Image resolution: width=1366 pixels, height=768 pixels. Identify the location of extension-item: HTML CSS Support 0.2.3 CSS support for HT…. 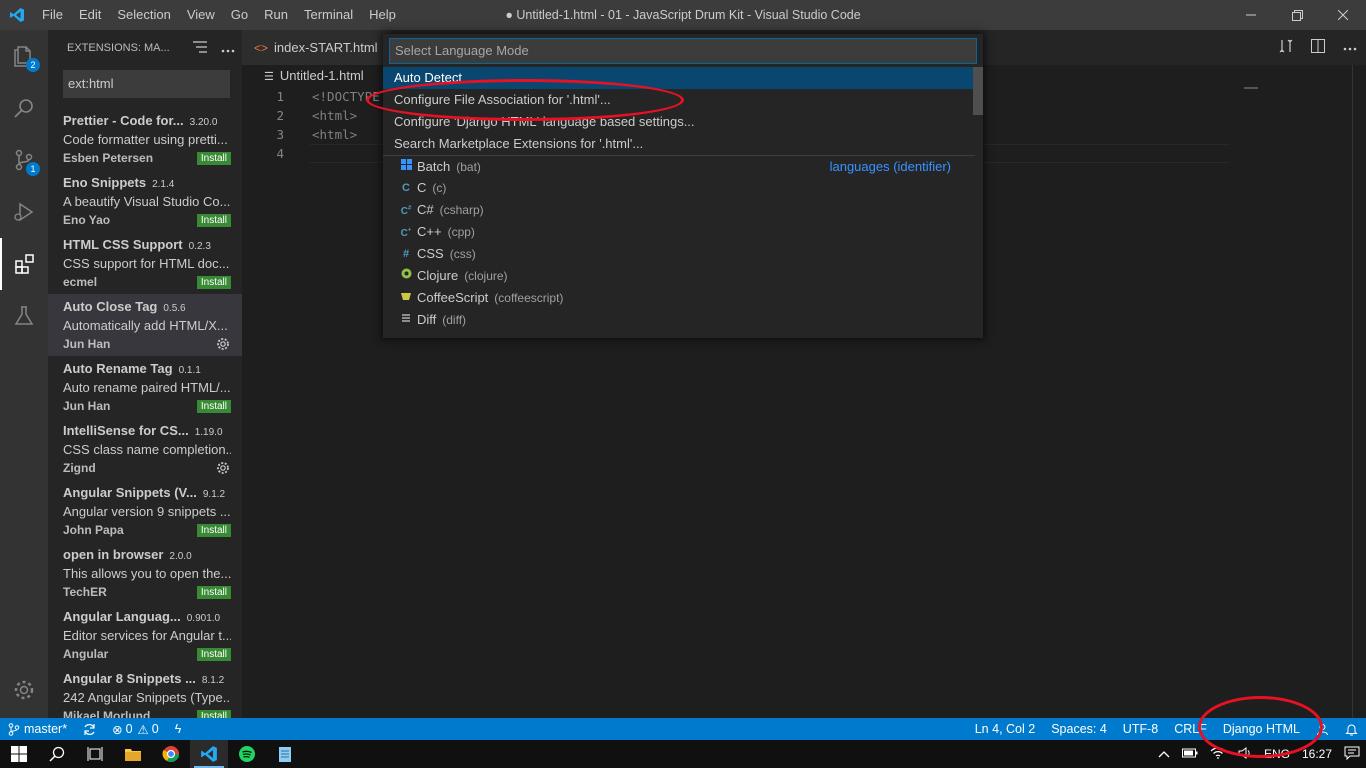
(145, 263).